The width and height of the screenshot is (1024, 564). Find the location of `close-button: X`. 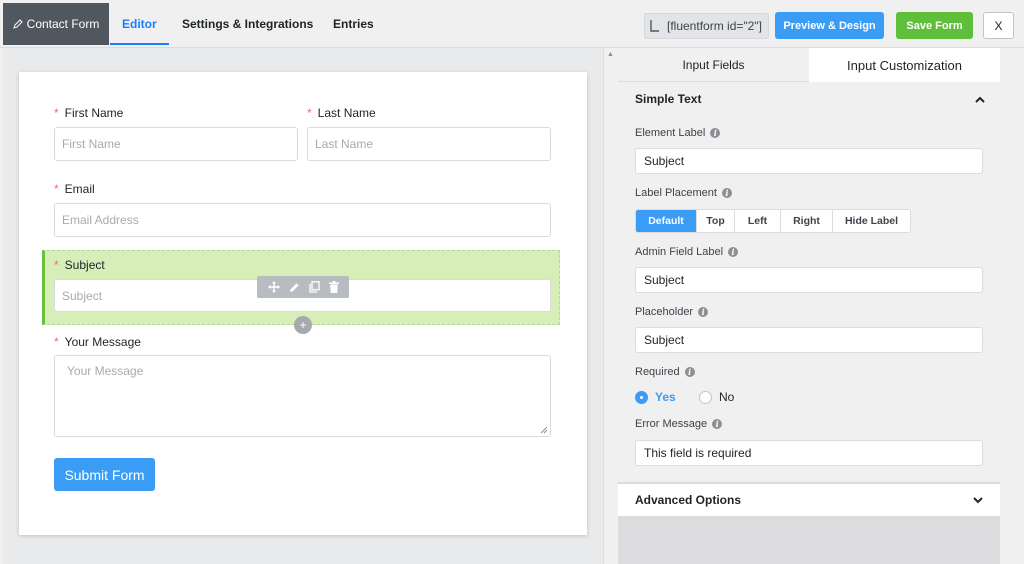

close-button: X is located at coordinates (998, 25).